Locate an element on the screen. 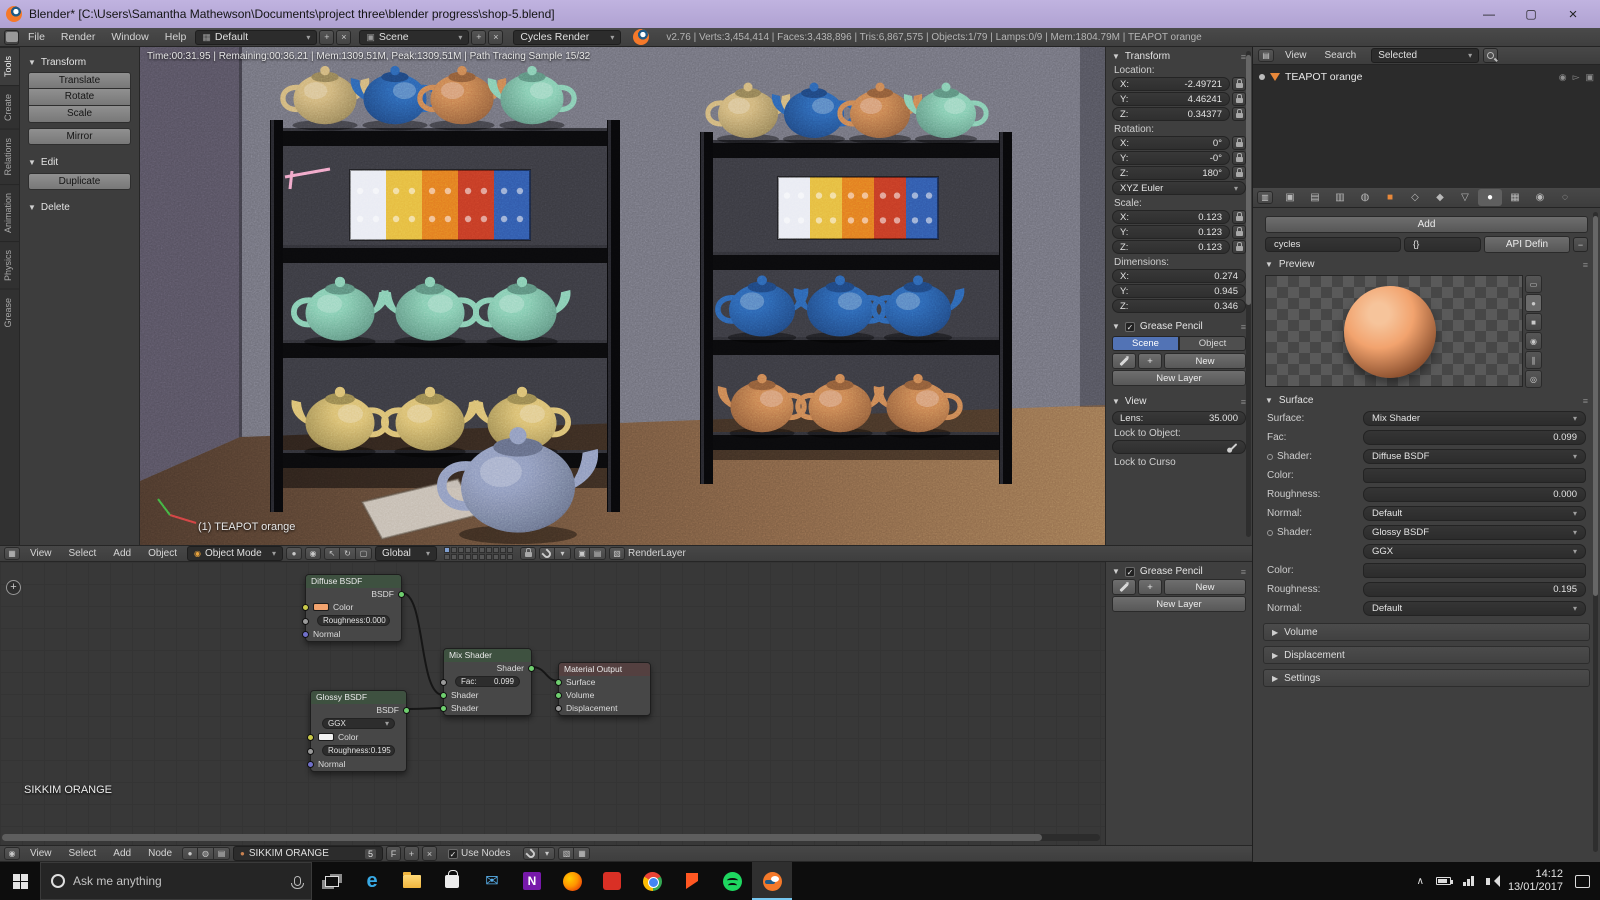  editor-type-properties-button: ▥ is located at coordinates (1265, 197).